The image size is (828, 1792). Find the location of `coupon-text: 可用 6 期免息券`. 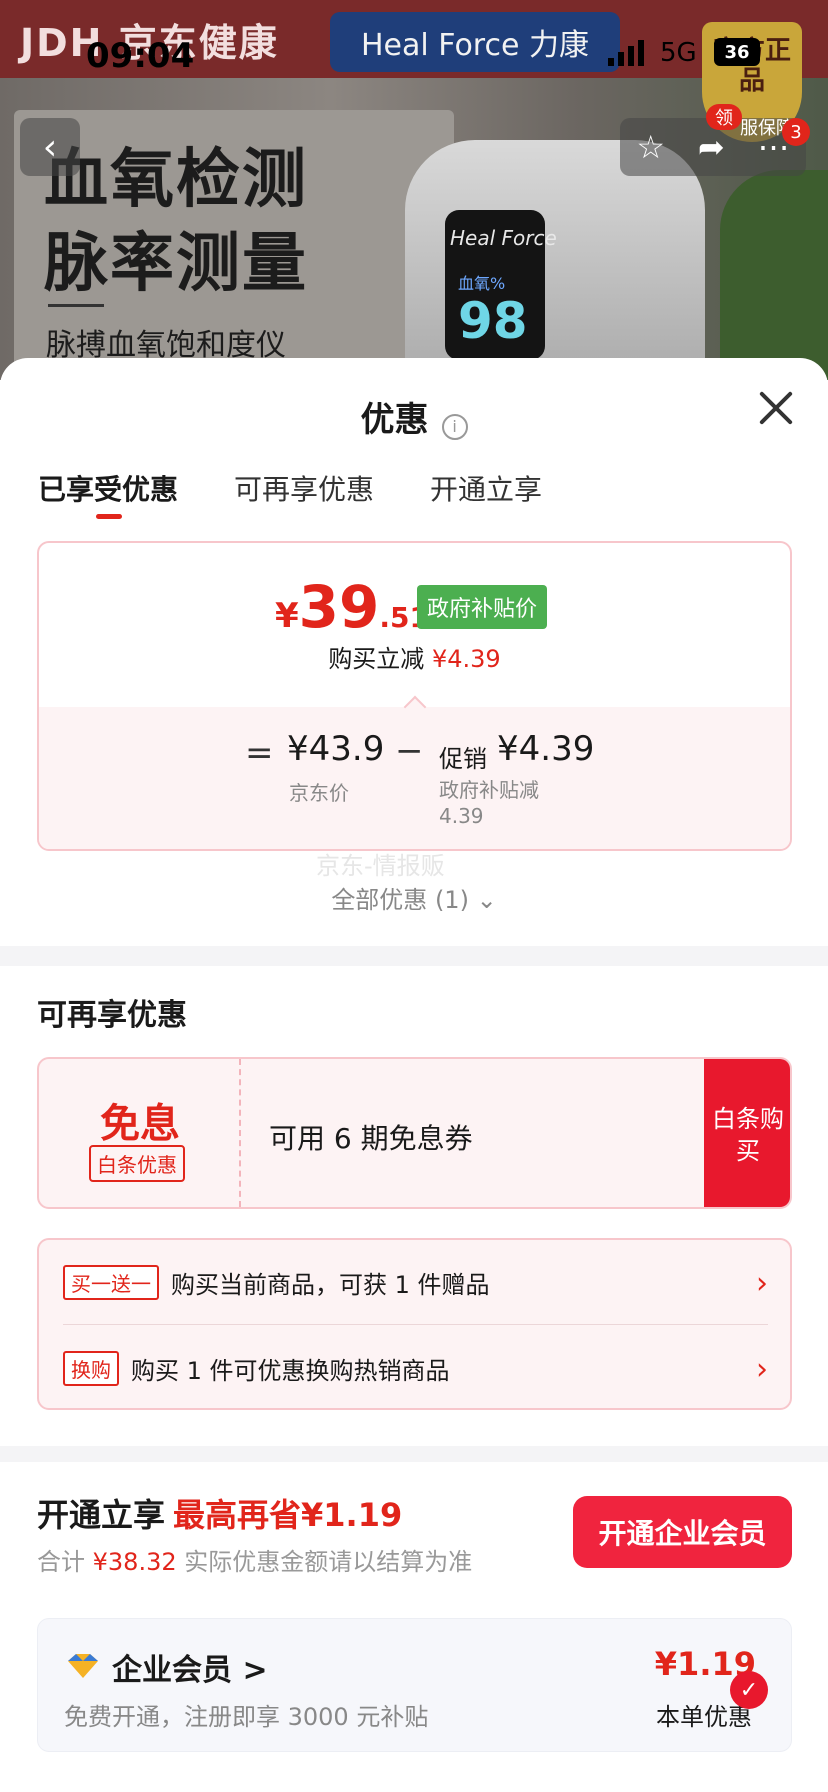

coupon-text: 可用 6 期免息券 is located at coordinates (371, 1138).